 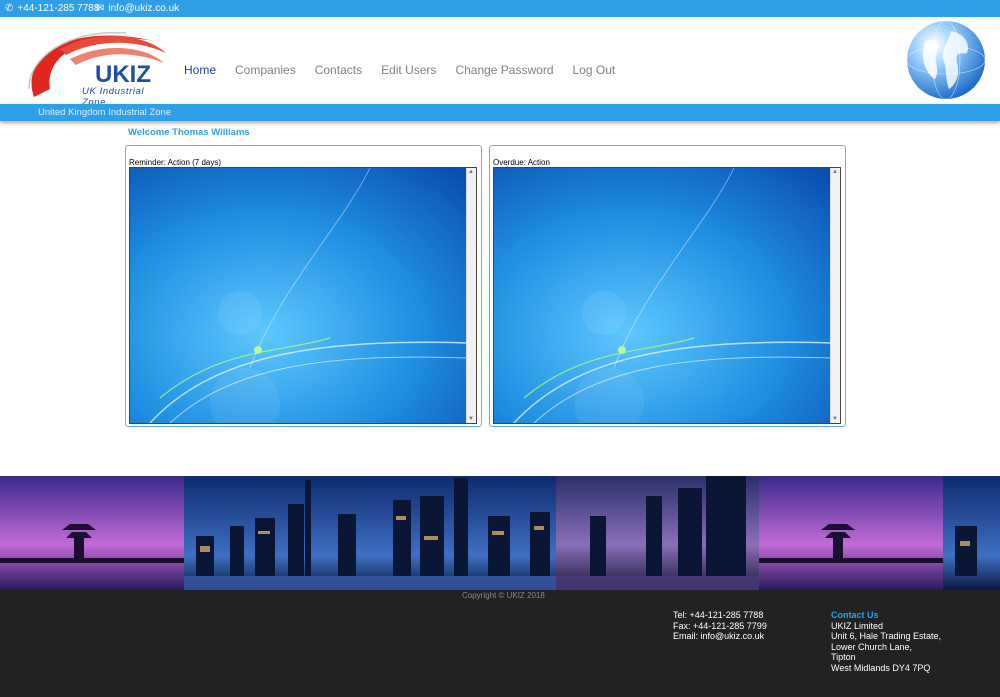 I want to click on footer-email: Email: info@ukiz.co.uk, so click(x=720, y=636).